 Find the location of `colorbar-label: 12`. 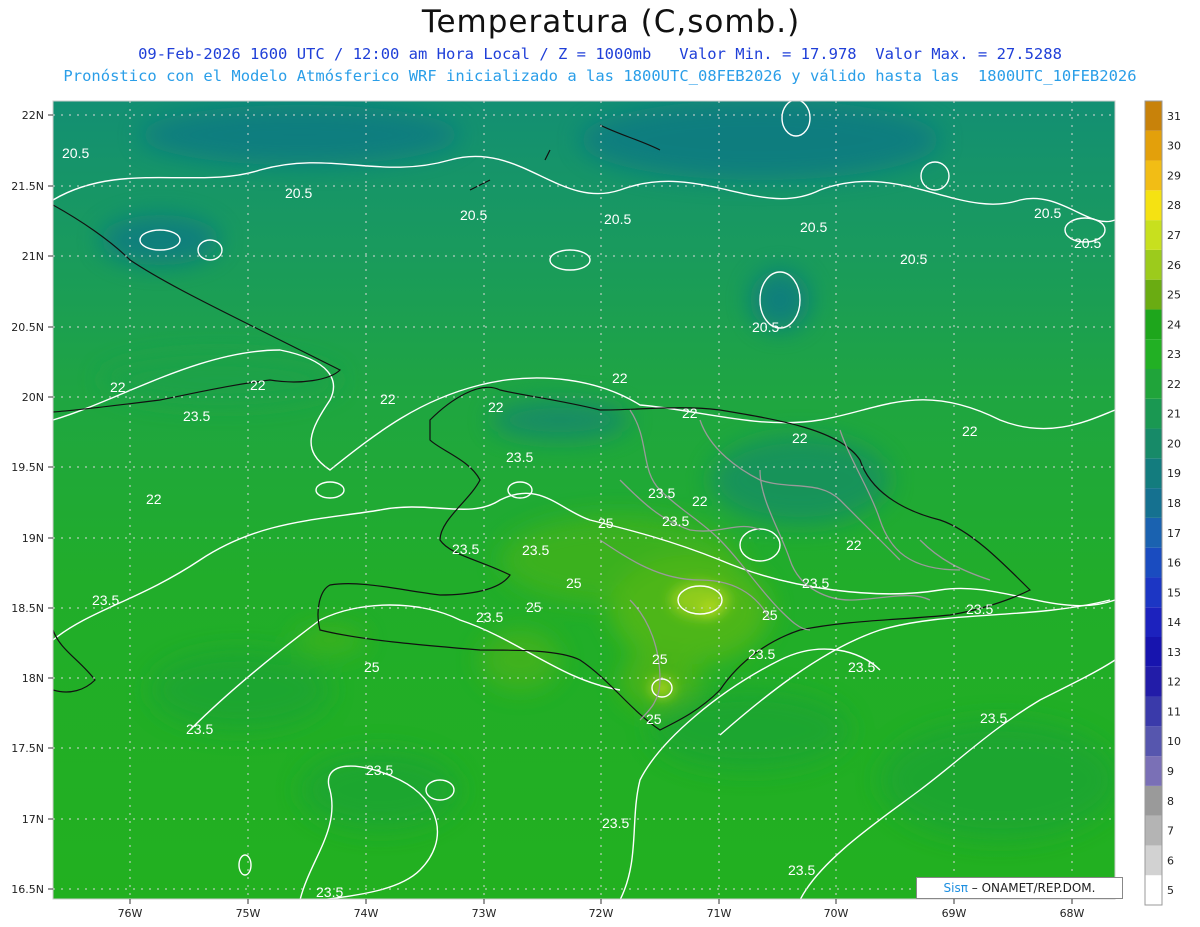

colorbar-label: 12 is located at coordinates (1174, 682).